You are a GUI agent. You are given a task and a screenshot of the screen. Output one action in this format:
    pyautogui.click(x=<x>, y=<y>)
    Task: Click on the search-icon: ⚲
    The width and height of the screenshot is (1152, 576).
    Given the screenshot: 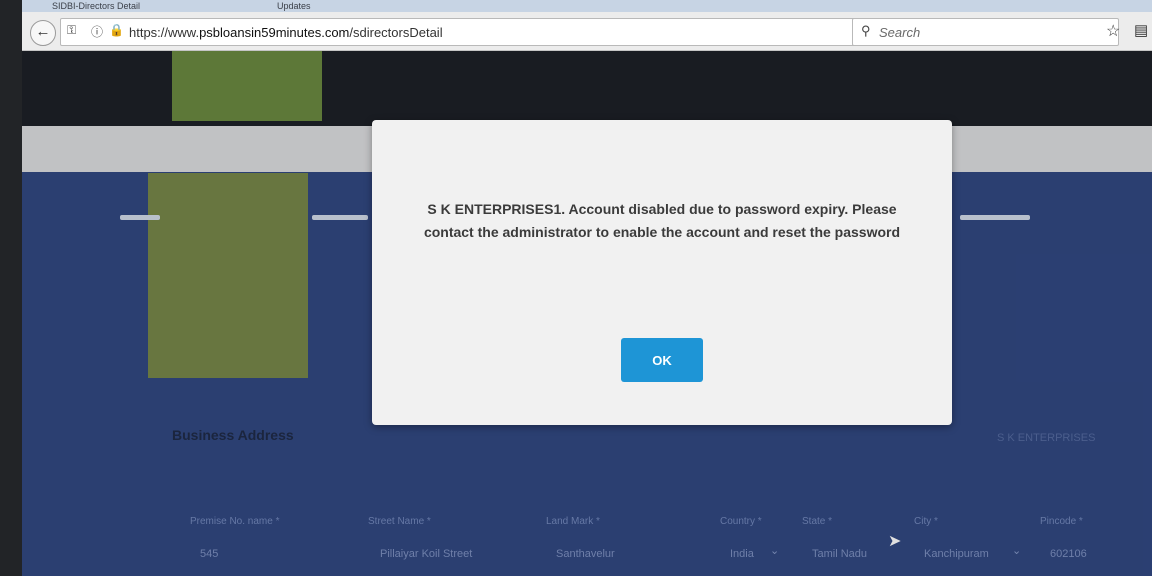 What is the action you would take?
    pyautogui.click(x=866, y=30)
    